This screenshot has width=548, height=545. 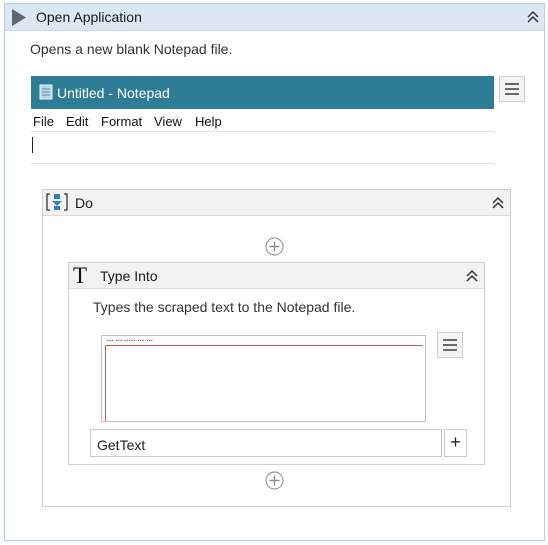 What do you see at coordinates (32, 145) in the screenshot?
I see `notepad-text-caret` at bounding box center [32, 145].